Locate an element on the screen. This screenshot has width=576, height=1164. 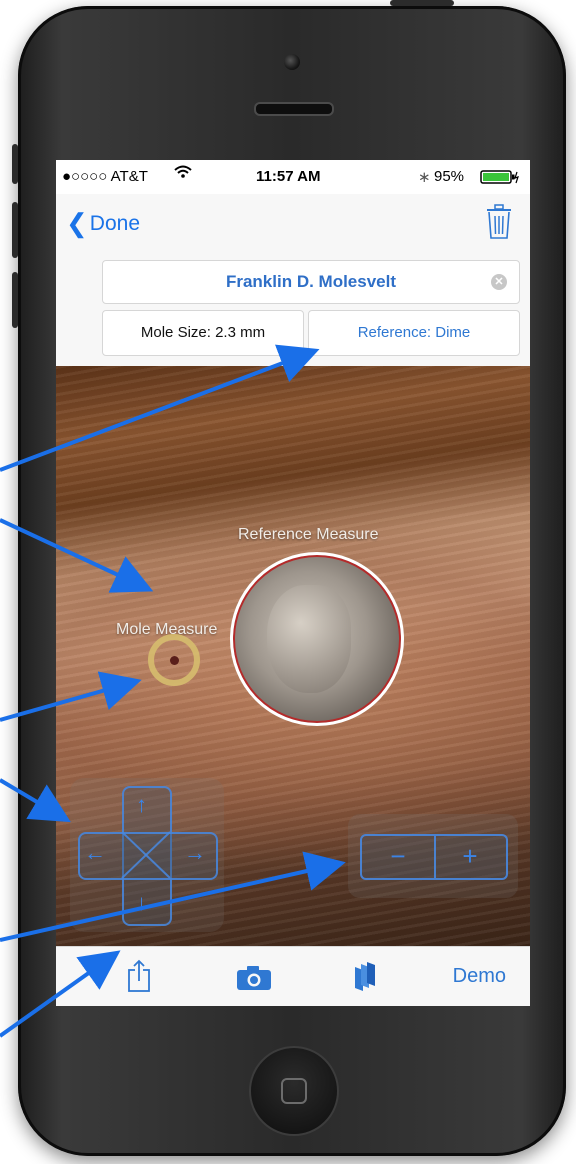
arrow-left-icon: ← is located at coordinates (95, 853).